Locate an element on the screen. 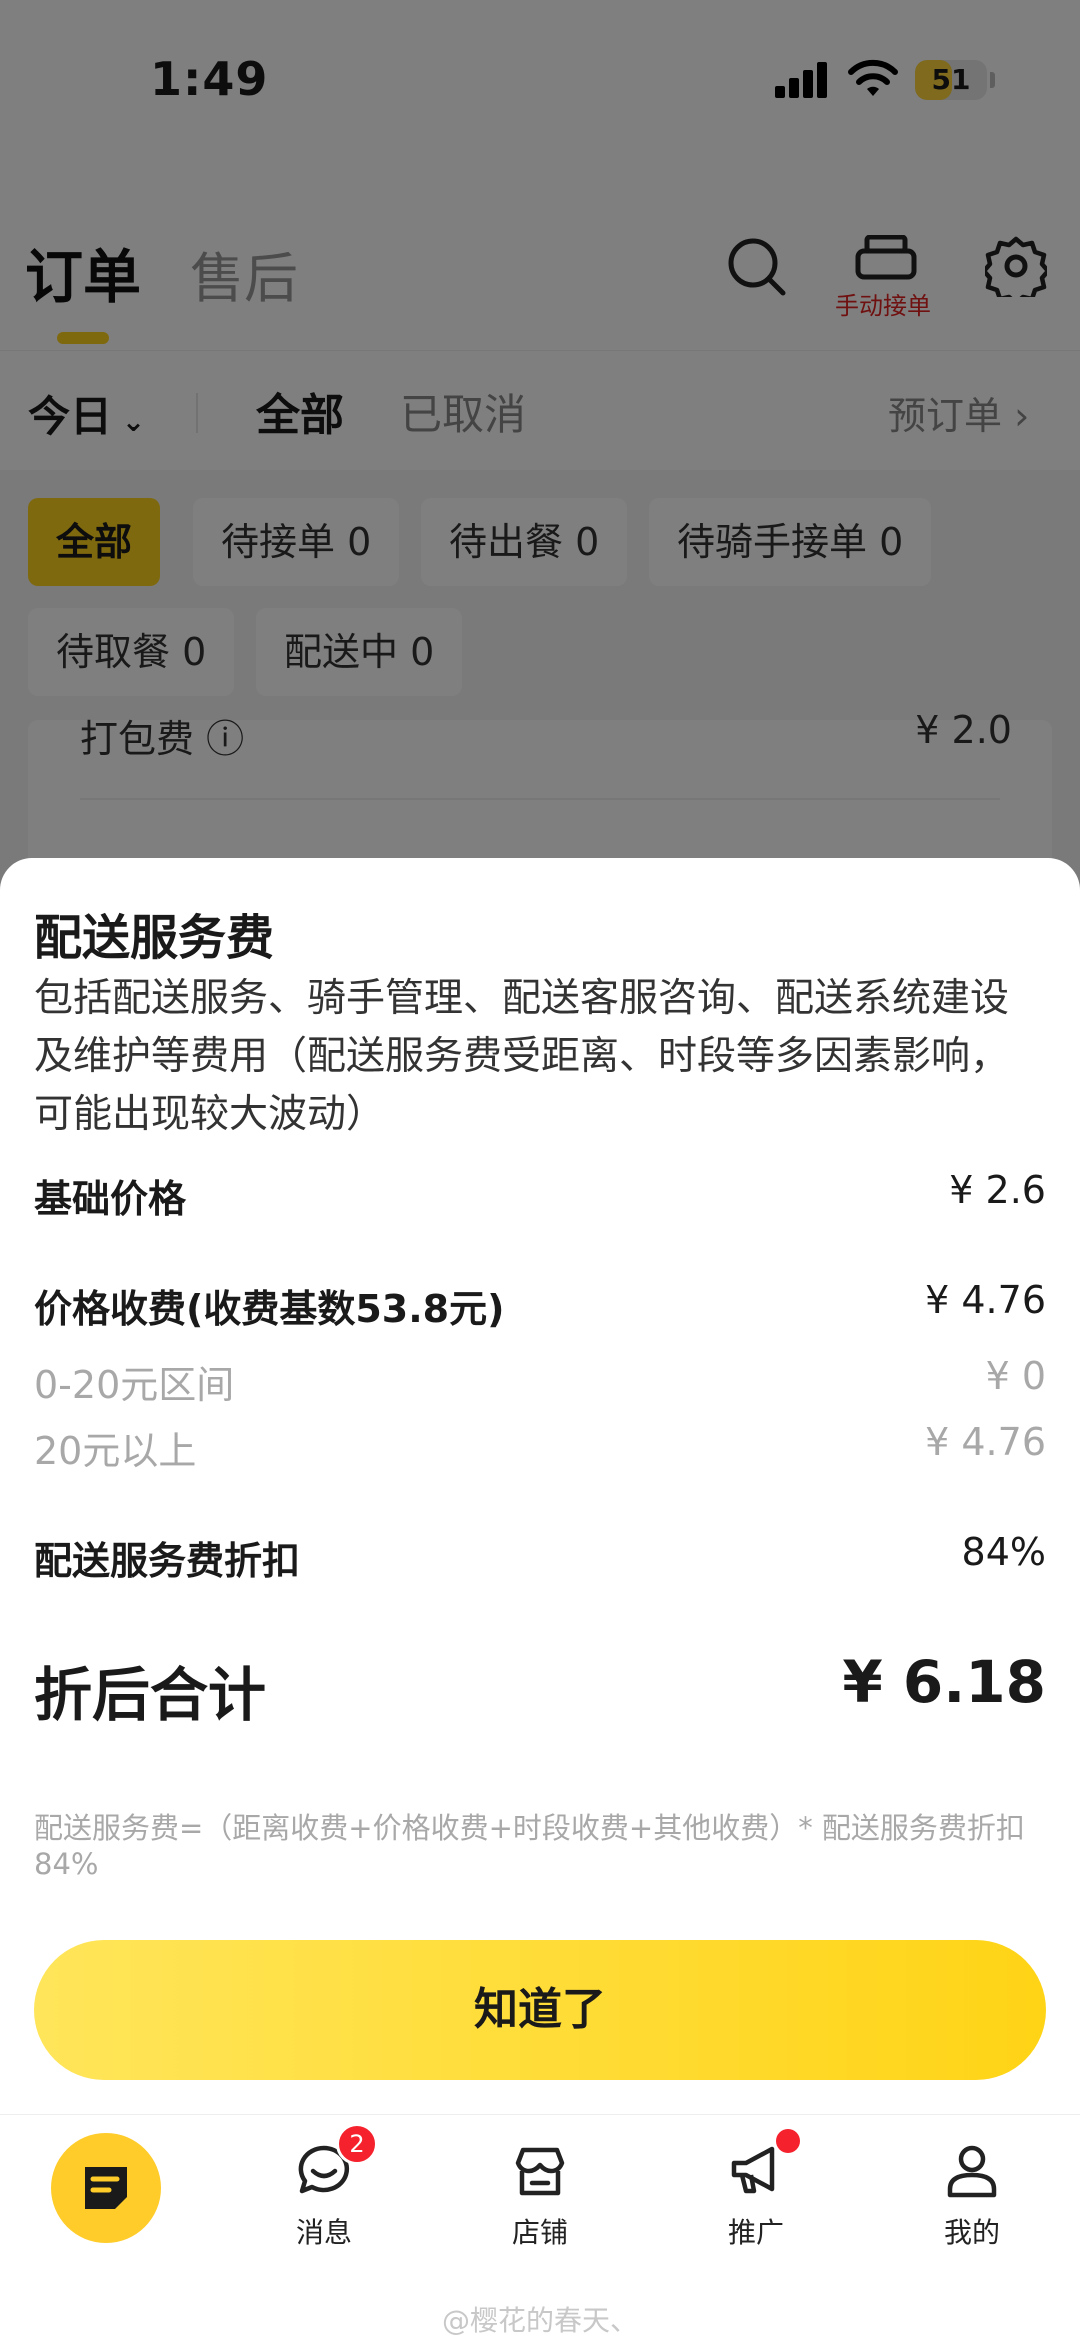 This screenshot has width=1080, height=2341. base-price-label: 基础价格 is located at coordinates (110, 1199).